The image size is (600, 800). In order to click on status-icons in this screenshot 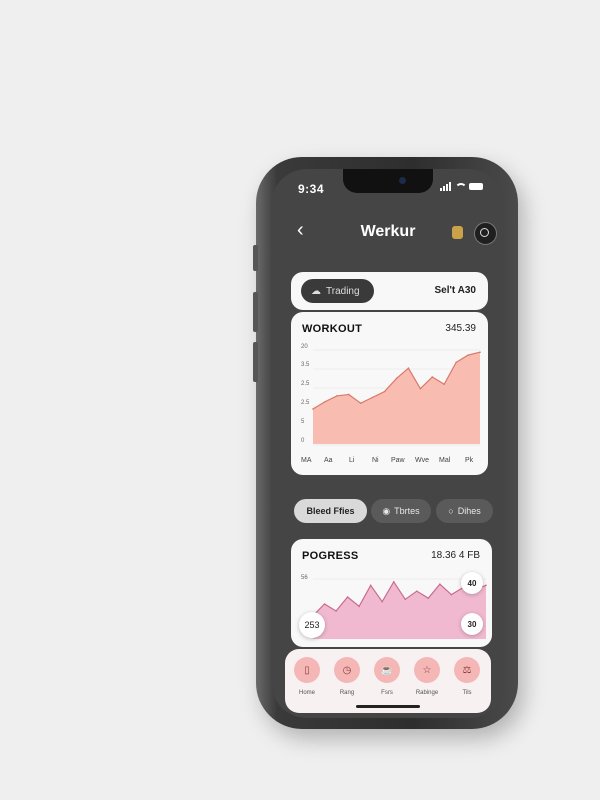, I will do `click(461, 186)`.